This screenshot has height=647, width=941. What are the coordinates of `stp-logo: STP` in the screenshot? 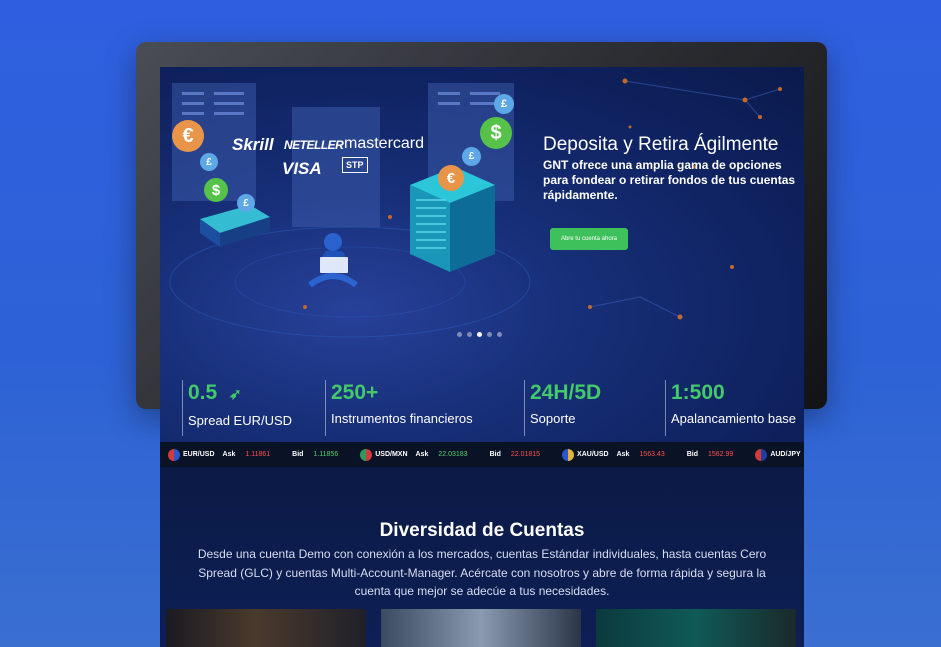 It's located at (355, 165).